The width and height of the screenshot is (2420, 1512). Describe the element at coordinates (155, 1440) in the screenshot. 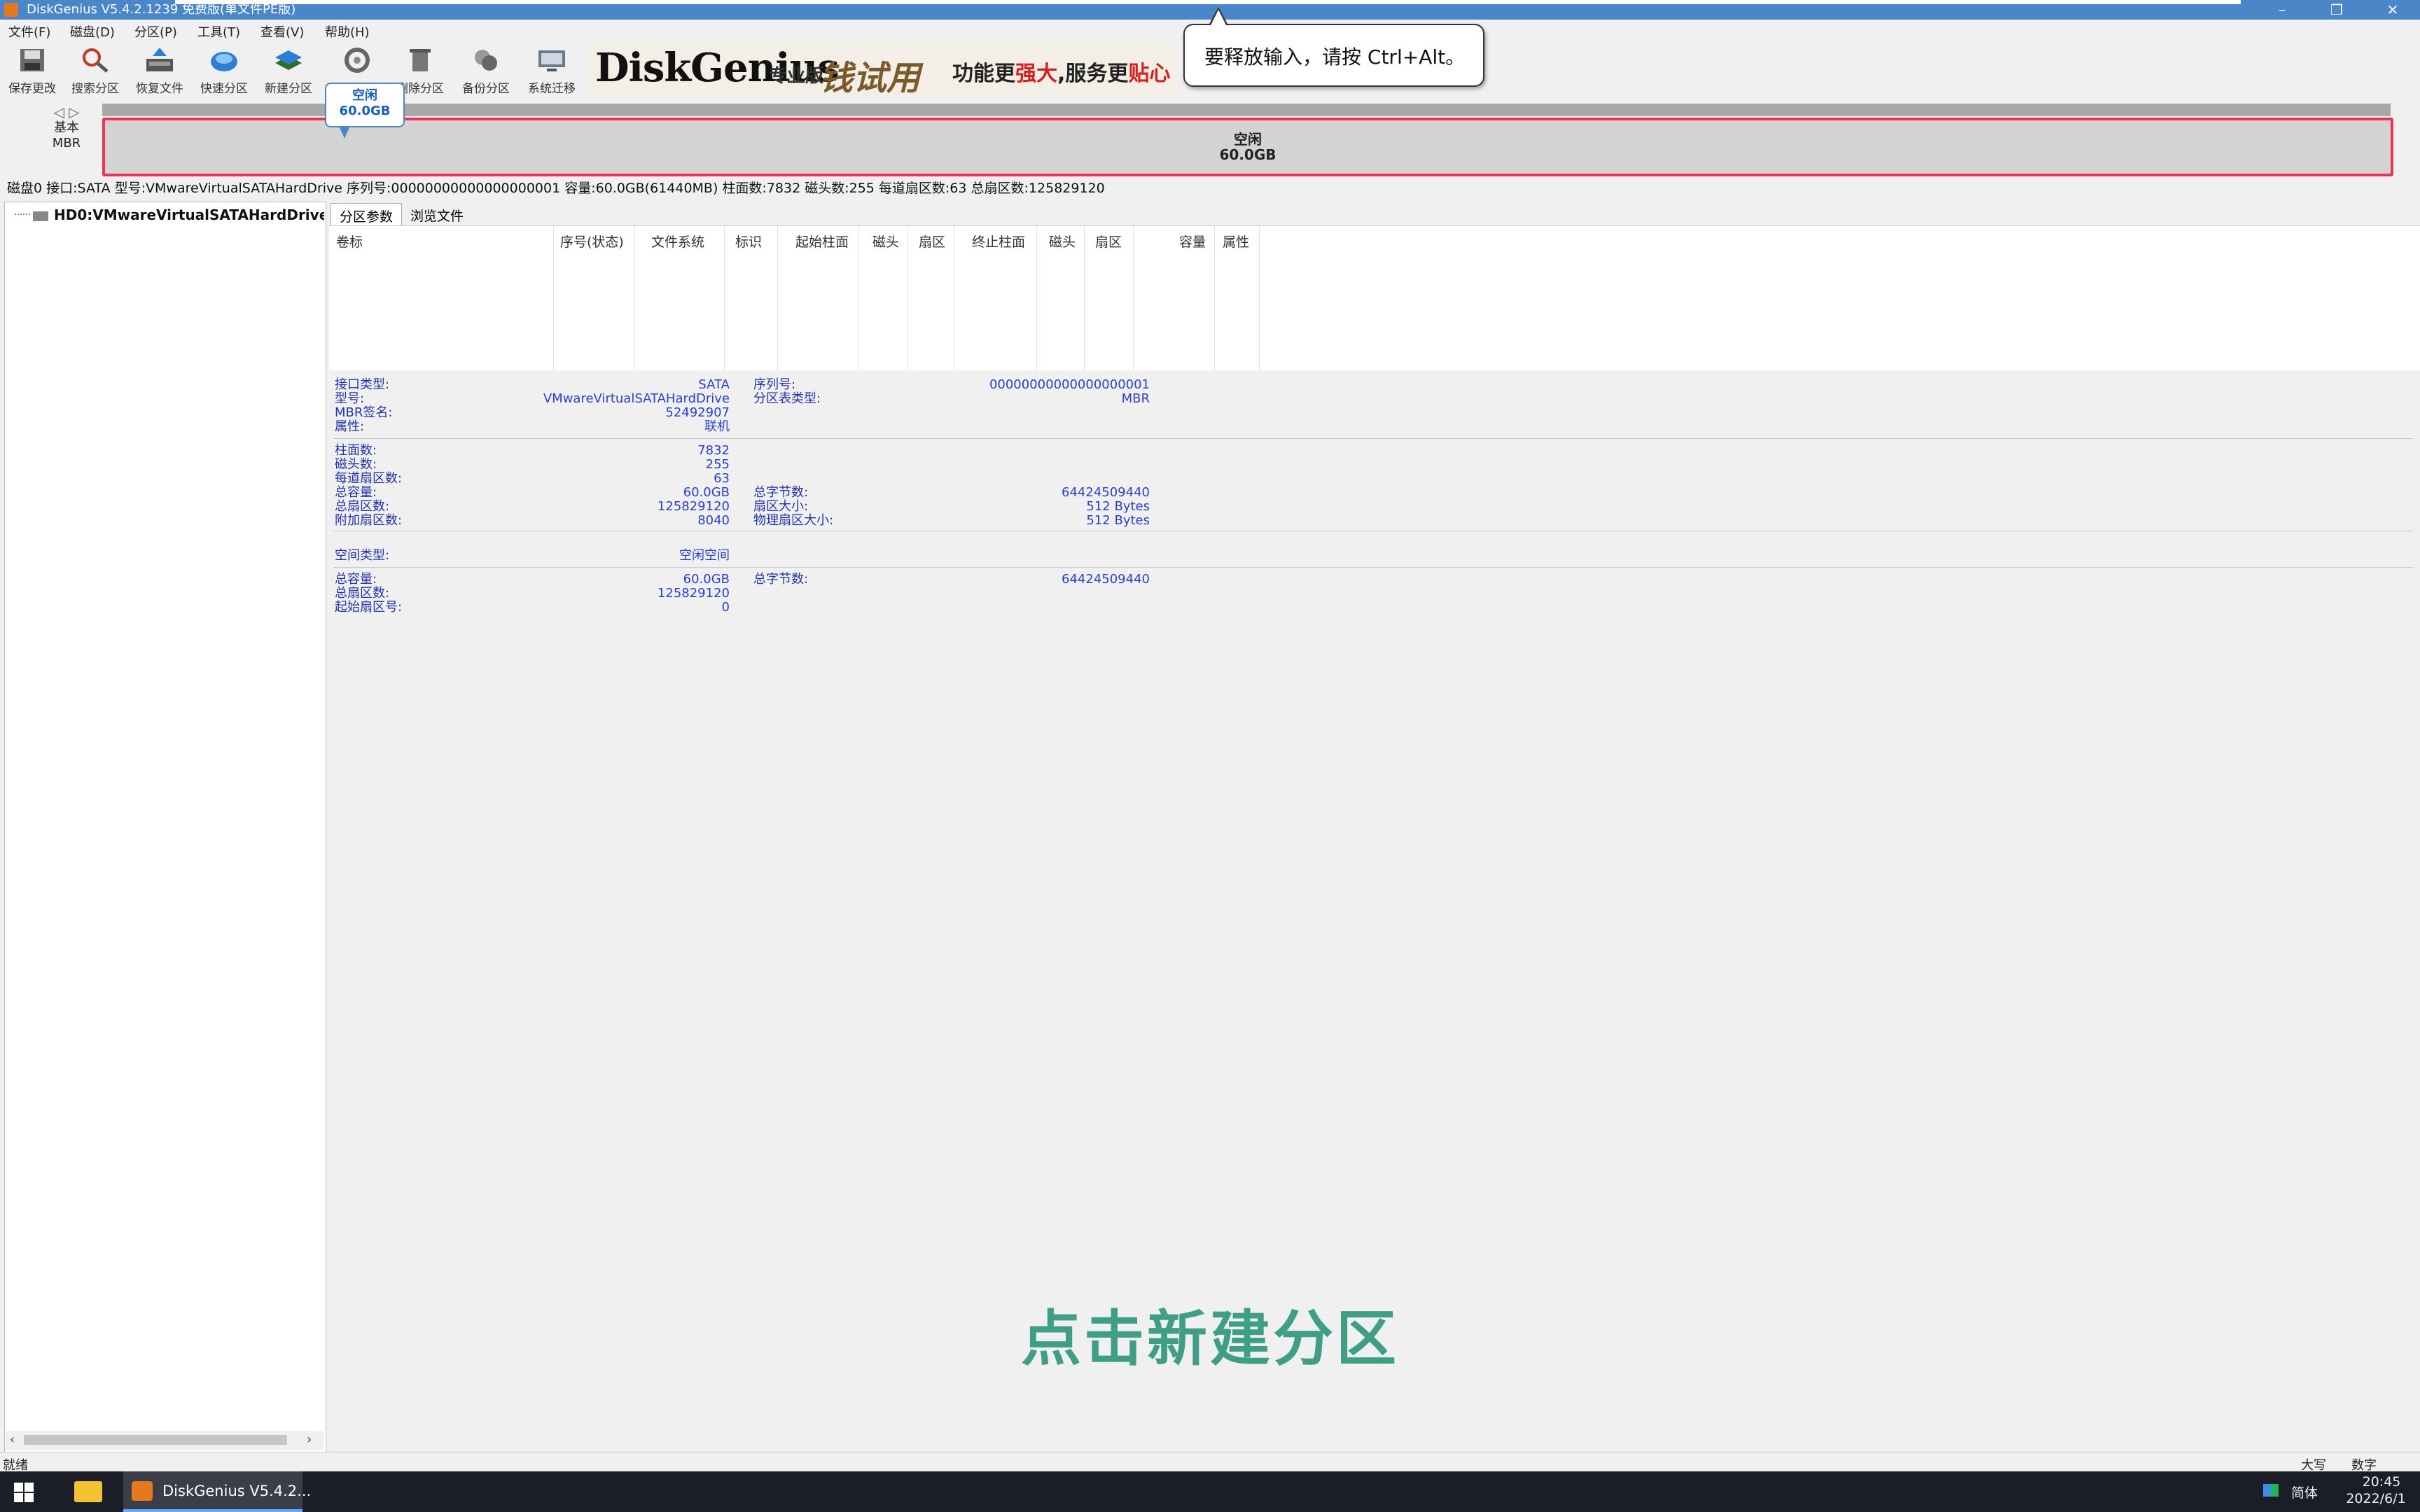

I see `scrollbar-thumb` at that location.